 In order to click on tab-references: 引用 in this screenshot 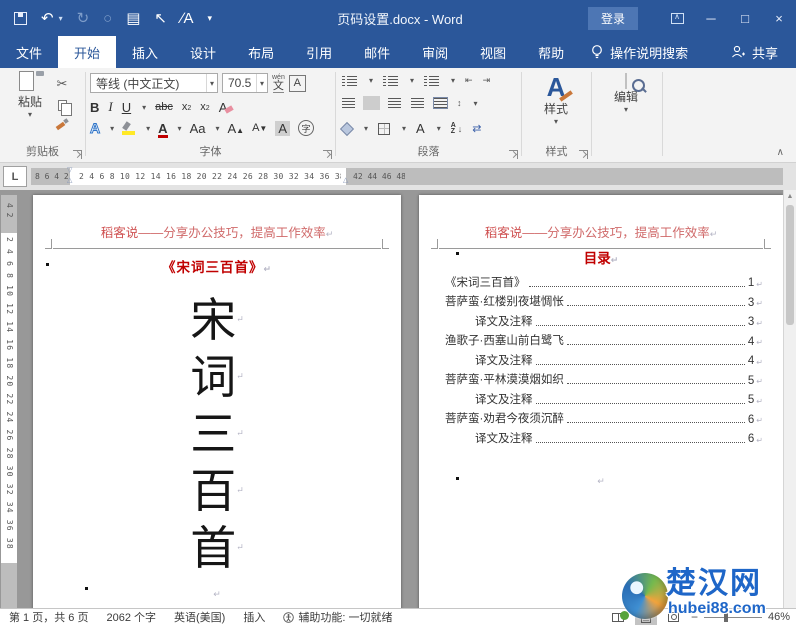, I will do `click(319, 52)`.